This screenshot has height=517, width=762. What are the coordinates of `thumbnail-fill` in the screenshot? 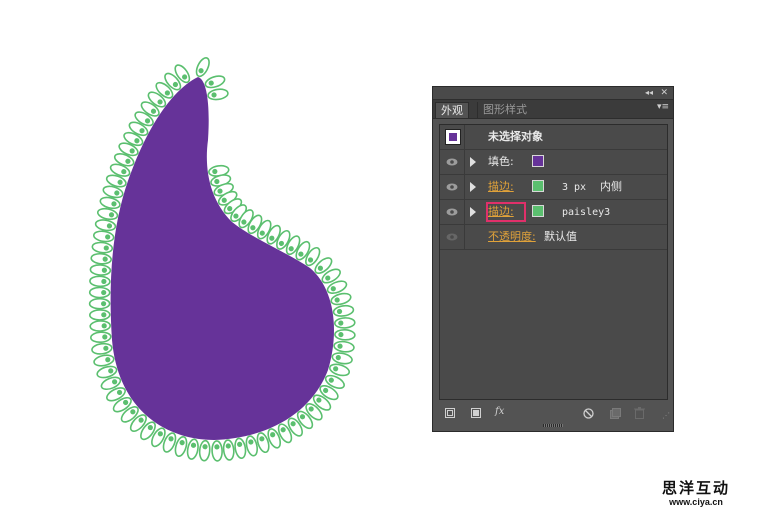 It's located at (453, 137).